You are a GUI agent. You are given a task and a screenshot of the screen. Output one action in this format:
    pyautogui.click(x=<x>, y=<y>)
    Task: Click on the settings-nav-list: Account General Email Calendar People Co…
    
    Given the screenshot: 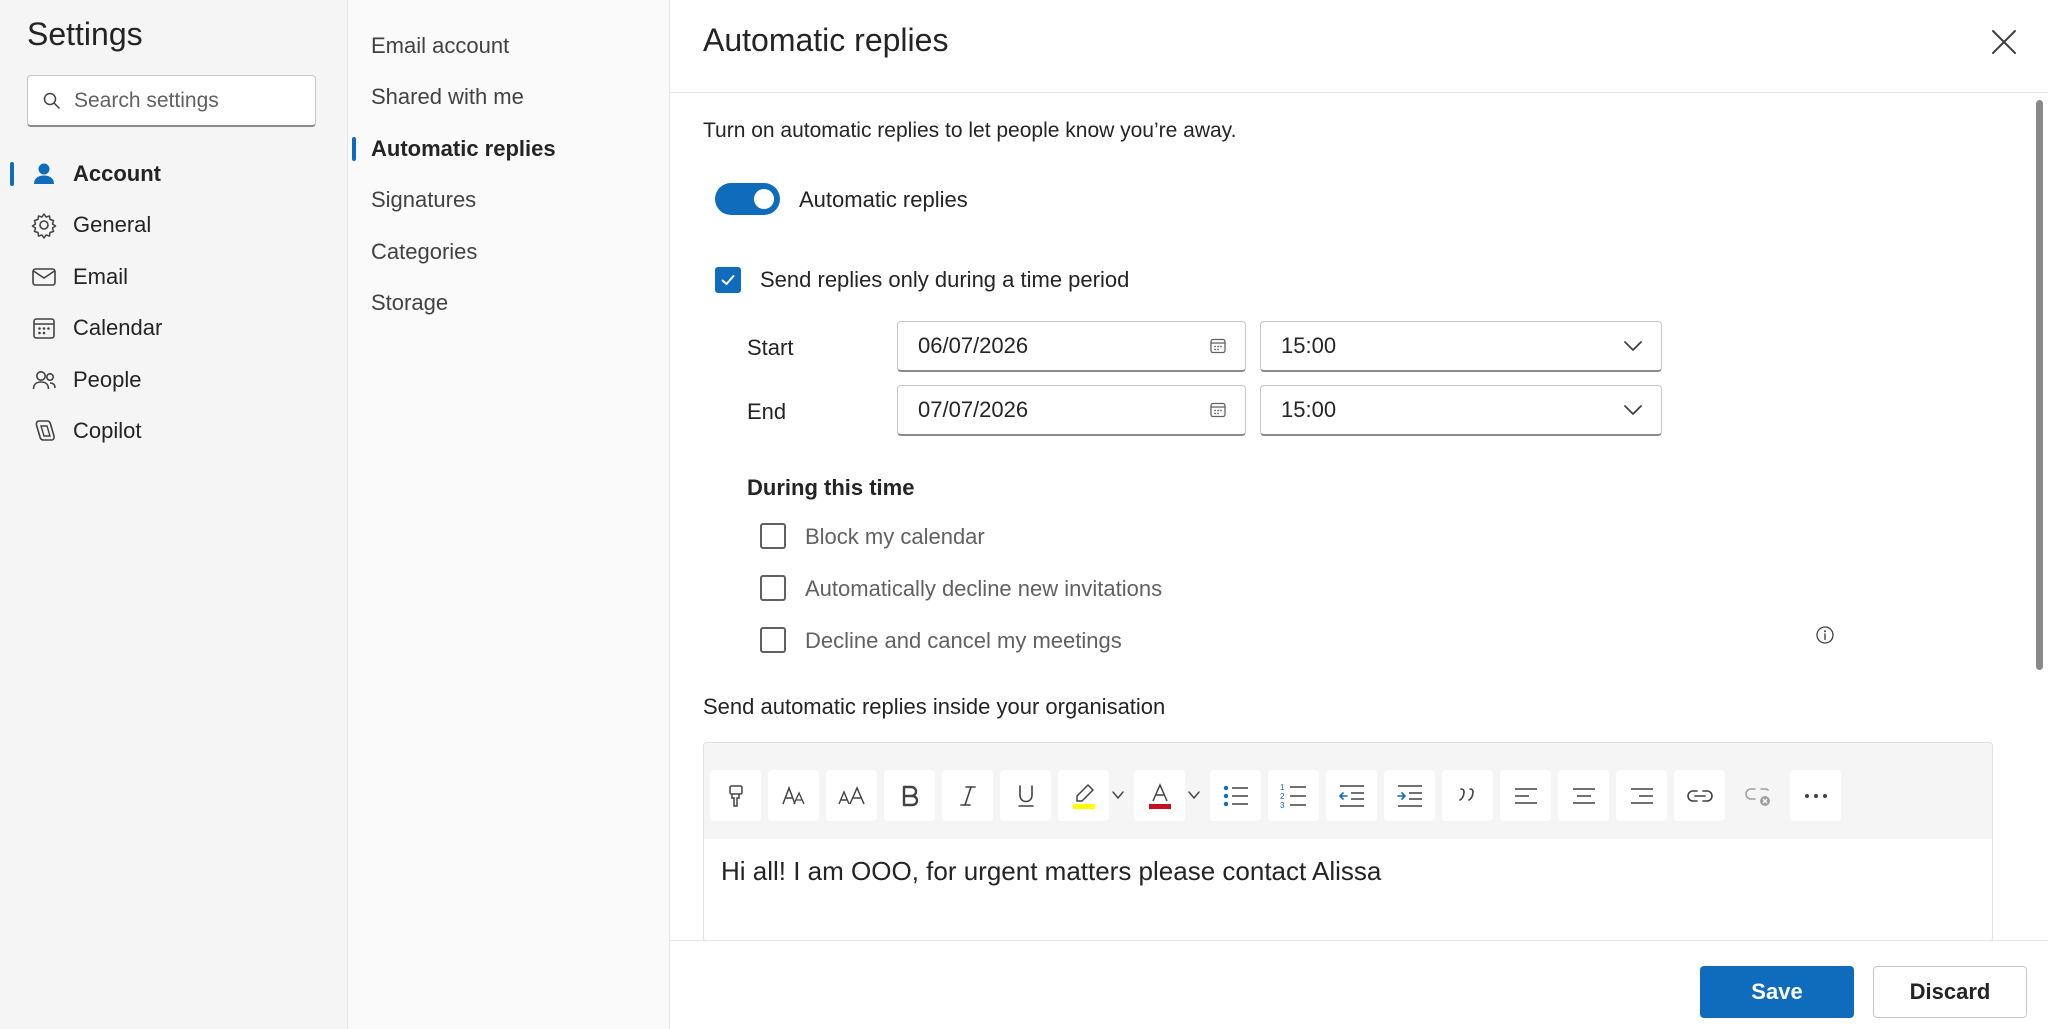 What is the action you would take?
    pyautogui.click(x=174, y=302)
    